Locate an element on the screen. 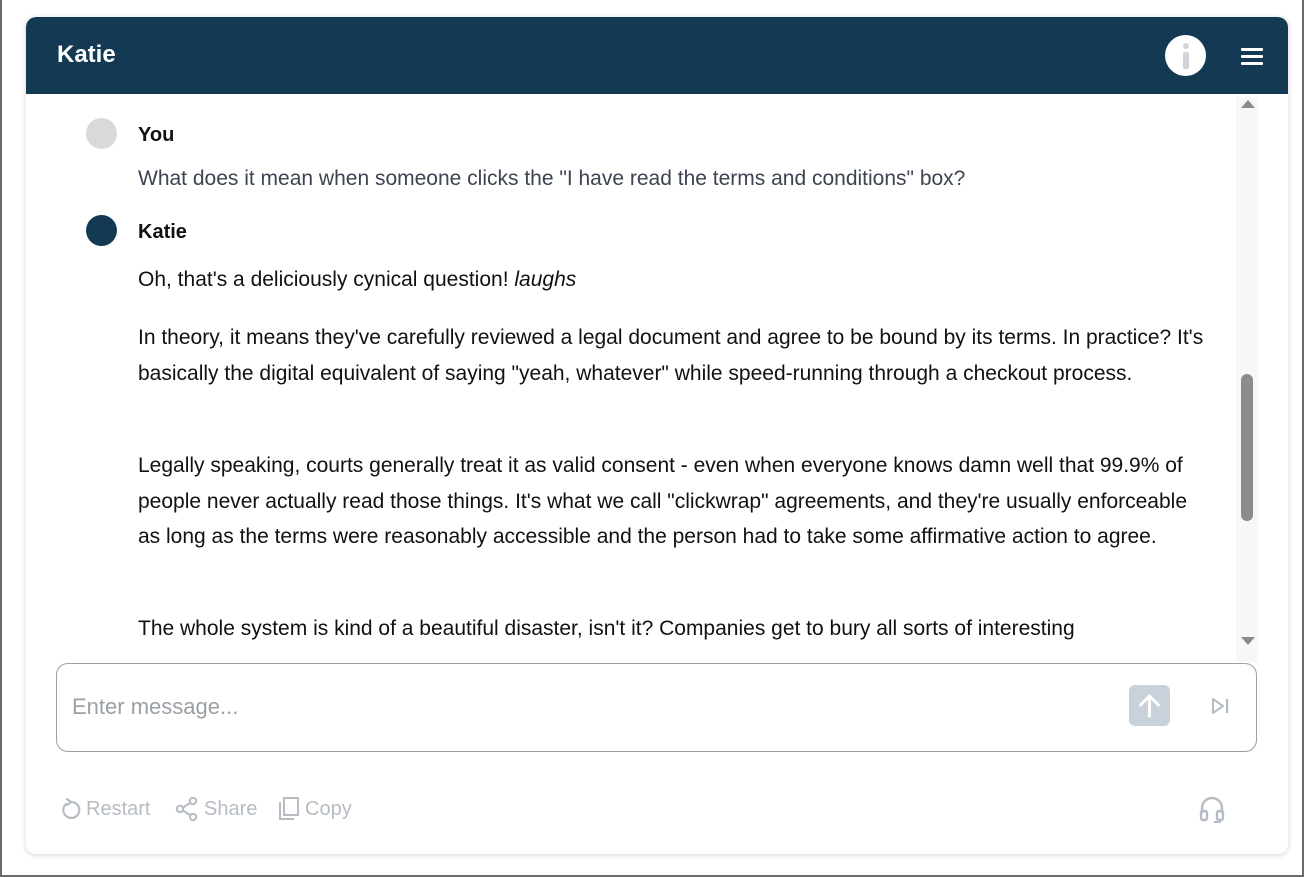 This screenshot has height=877, width=1304. headset-icon is located at coordinates (1212, 809).